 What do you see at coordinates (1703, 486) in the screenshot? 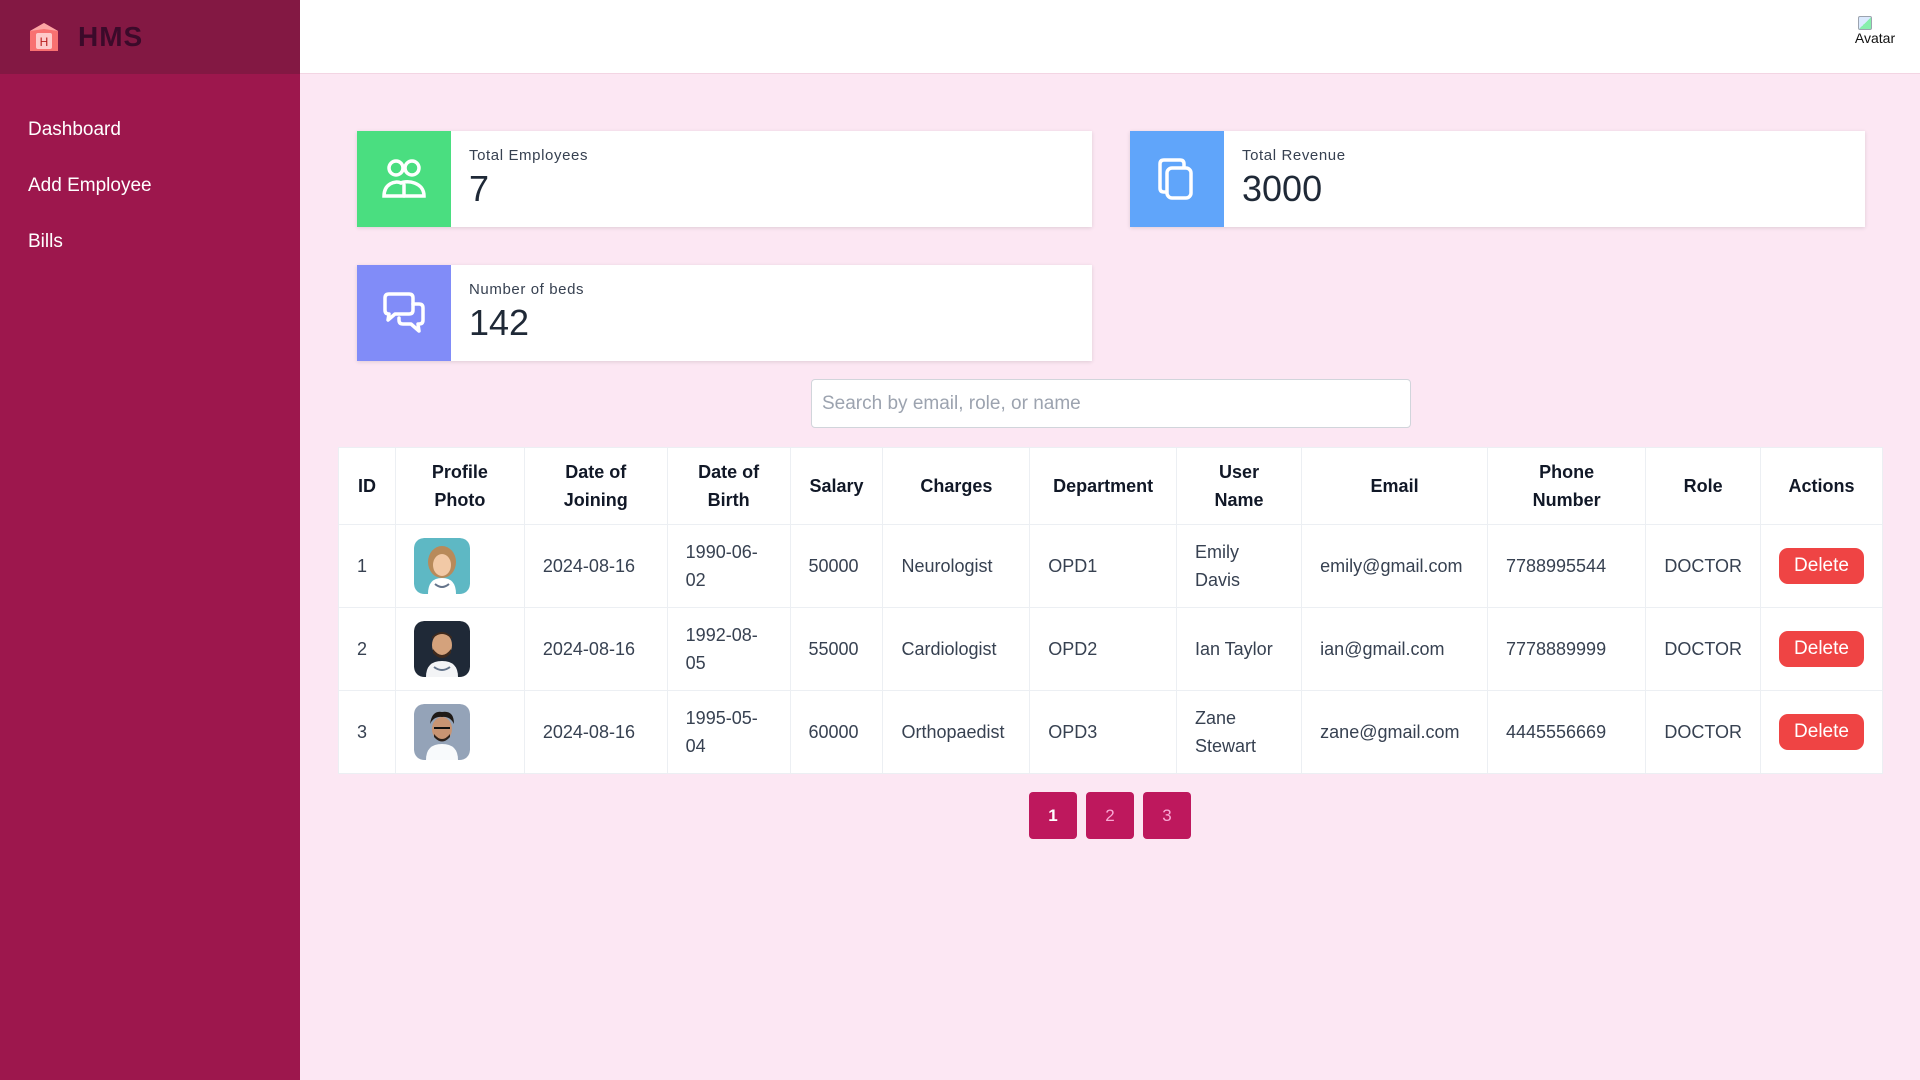
I see `column-header-role: Role` at bounding box center [1703, 486].